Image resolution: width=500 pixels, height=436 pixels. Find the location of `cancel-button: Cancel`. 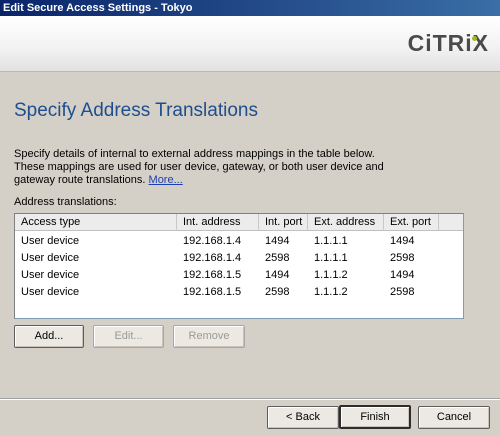

cancel-button: Cancel is located at coordinates (454, 417).